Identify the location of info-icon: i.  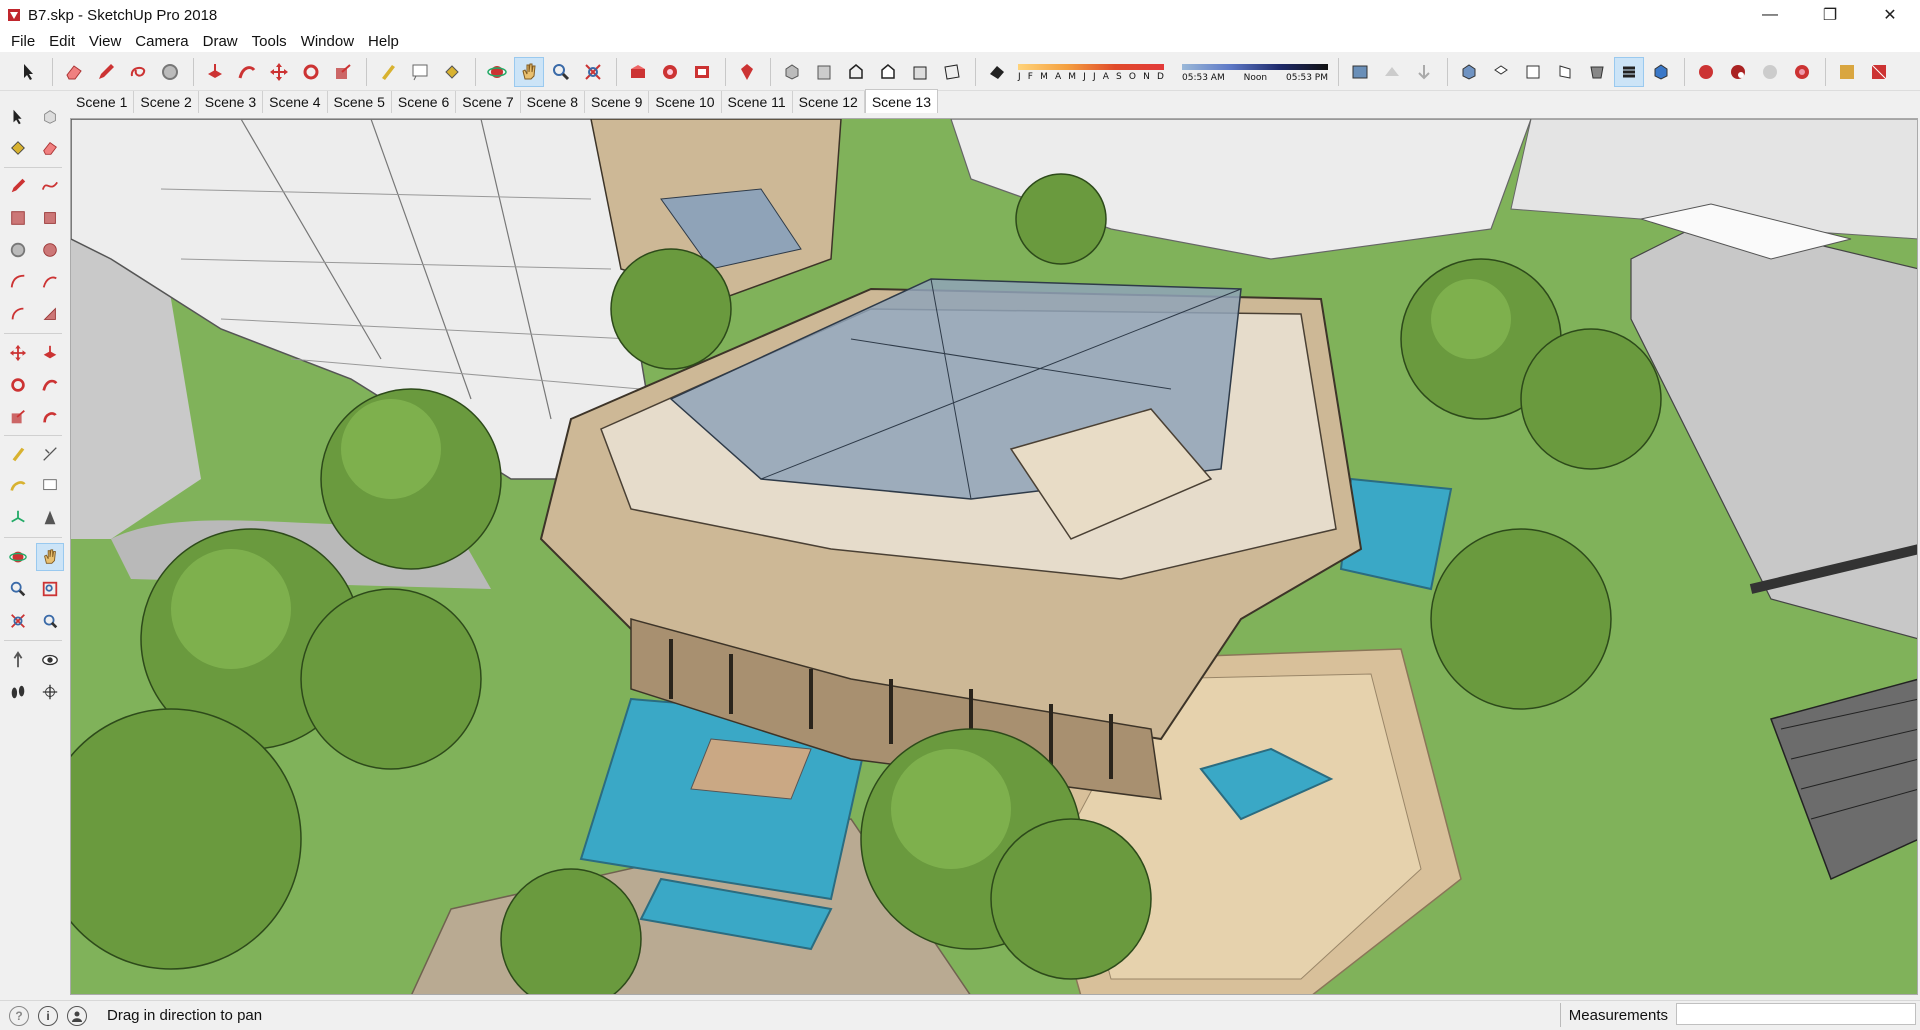
(48, 1015).